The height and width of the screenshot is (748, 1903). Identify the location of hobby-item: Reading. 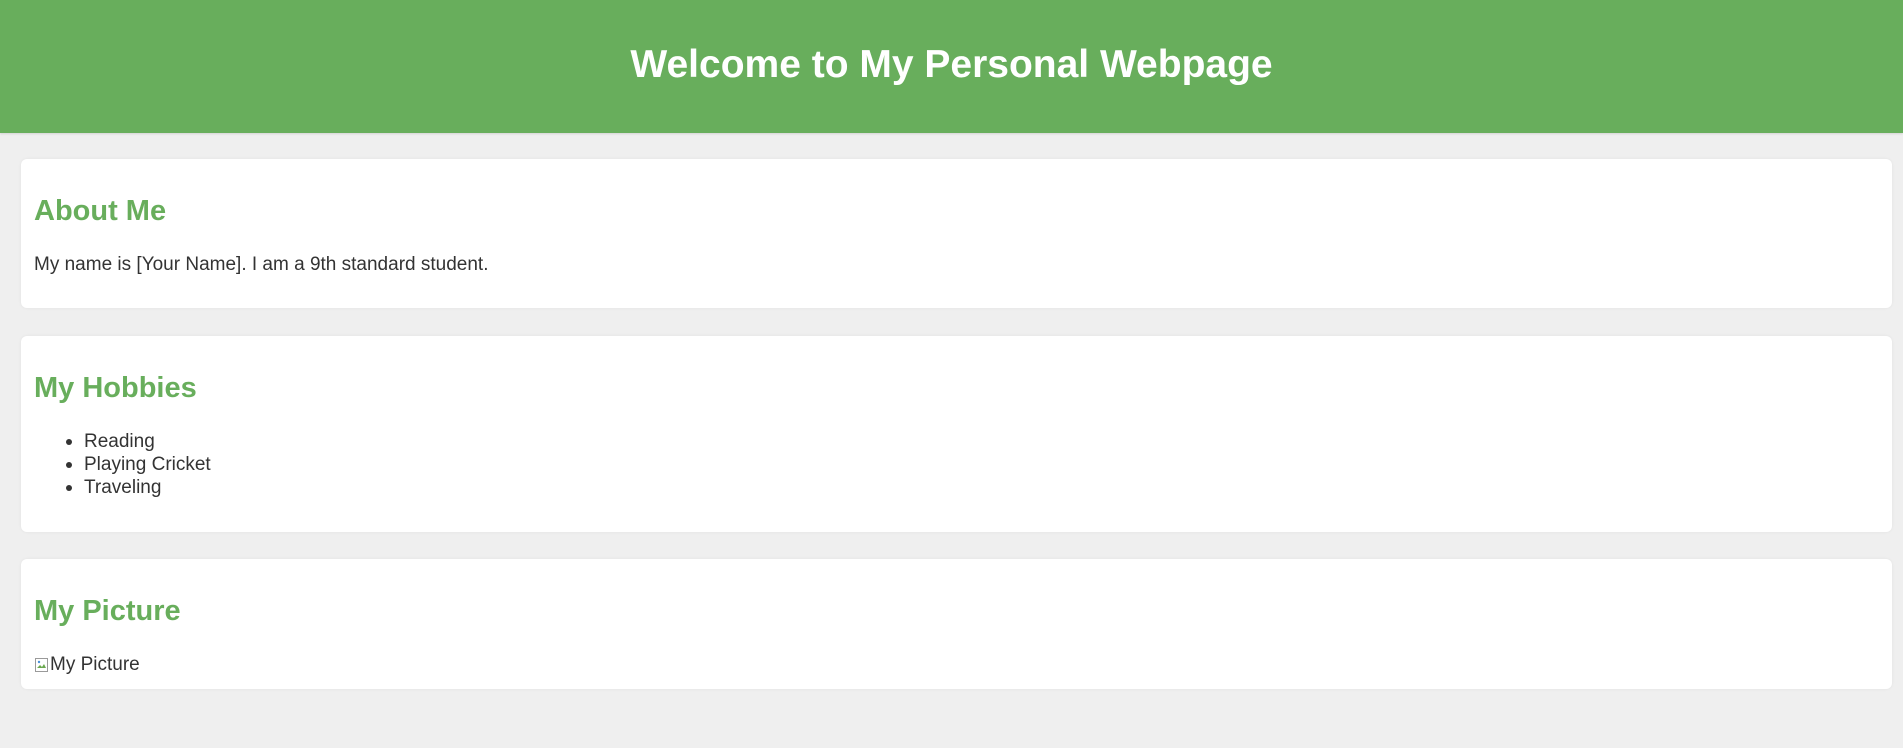
(122, 441).